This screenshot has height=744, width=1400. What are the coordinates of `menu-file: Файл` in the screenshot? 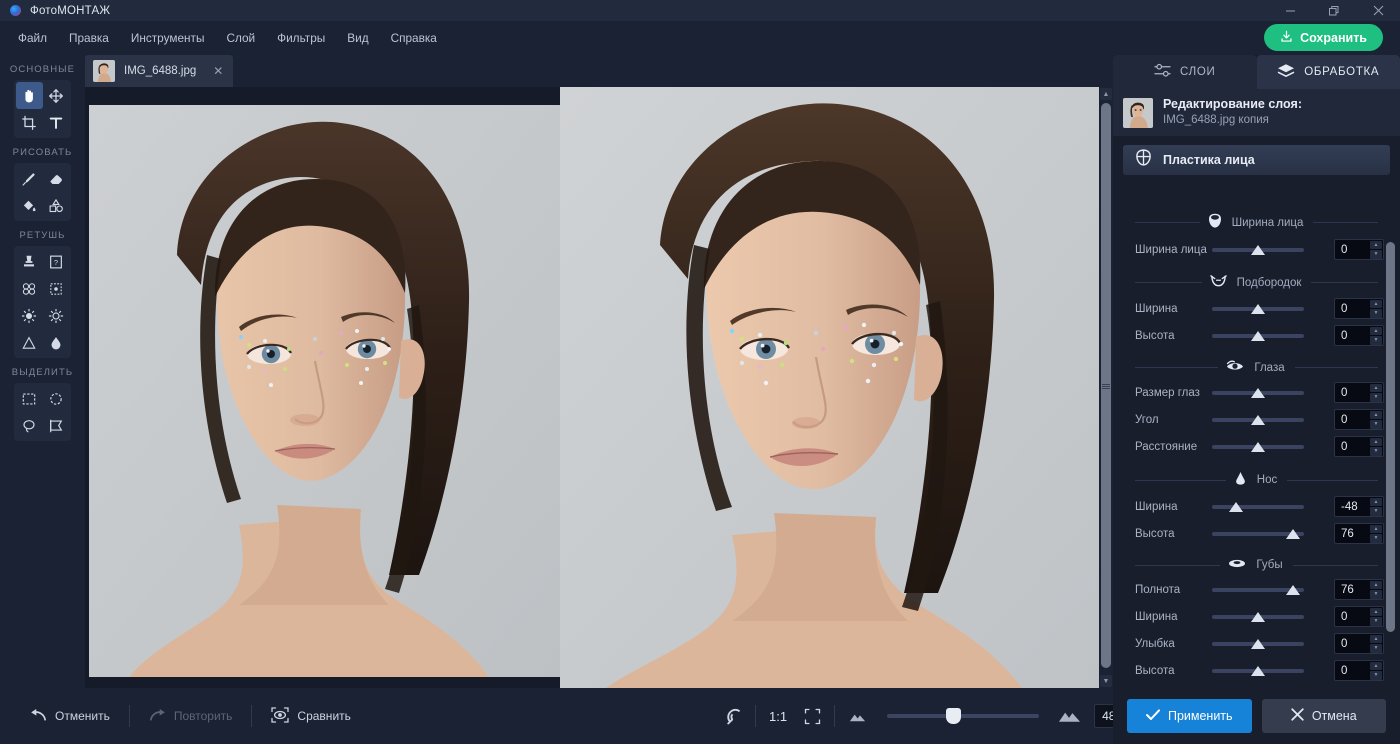 It's located at (32, 38).